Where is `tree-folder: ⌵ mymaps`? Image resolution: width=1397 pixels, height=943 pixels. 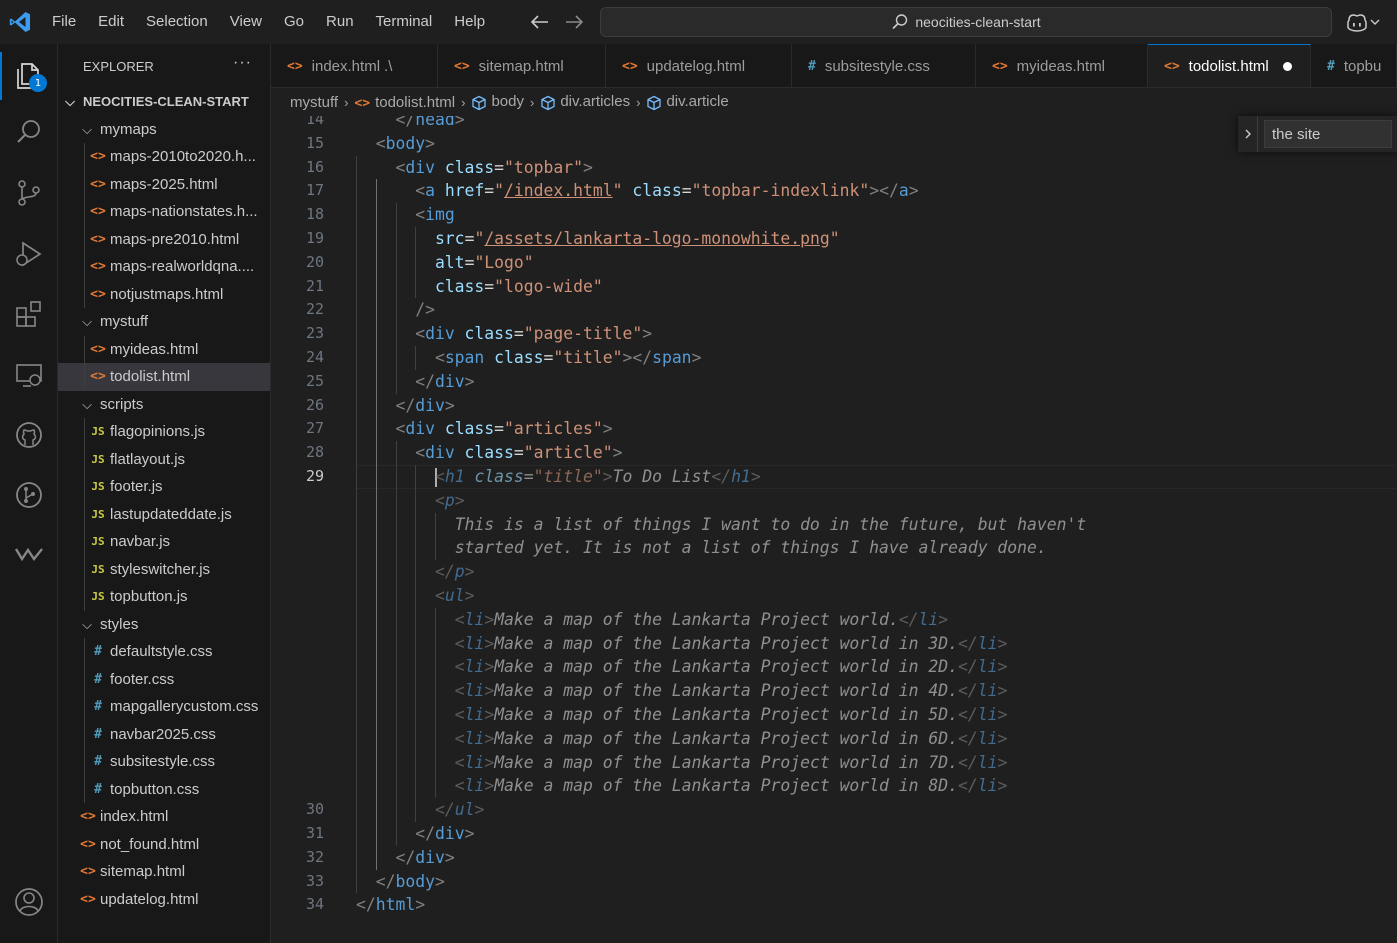
tree-folder: ⌵ mymaps is located at coordinates (164, 130).